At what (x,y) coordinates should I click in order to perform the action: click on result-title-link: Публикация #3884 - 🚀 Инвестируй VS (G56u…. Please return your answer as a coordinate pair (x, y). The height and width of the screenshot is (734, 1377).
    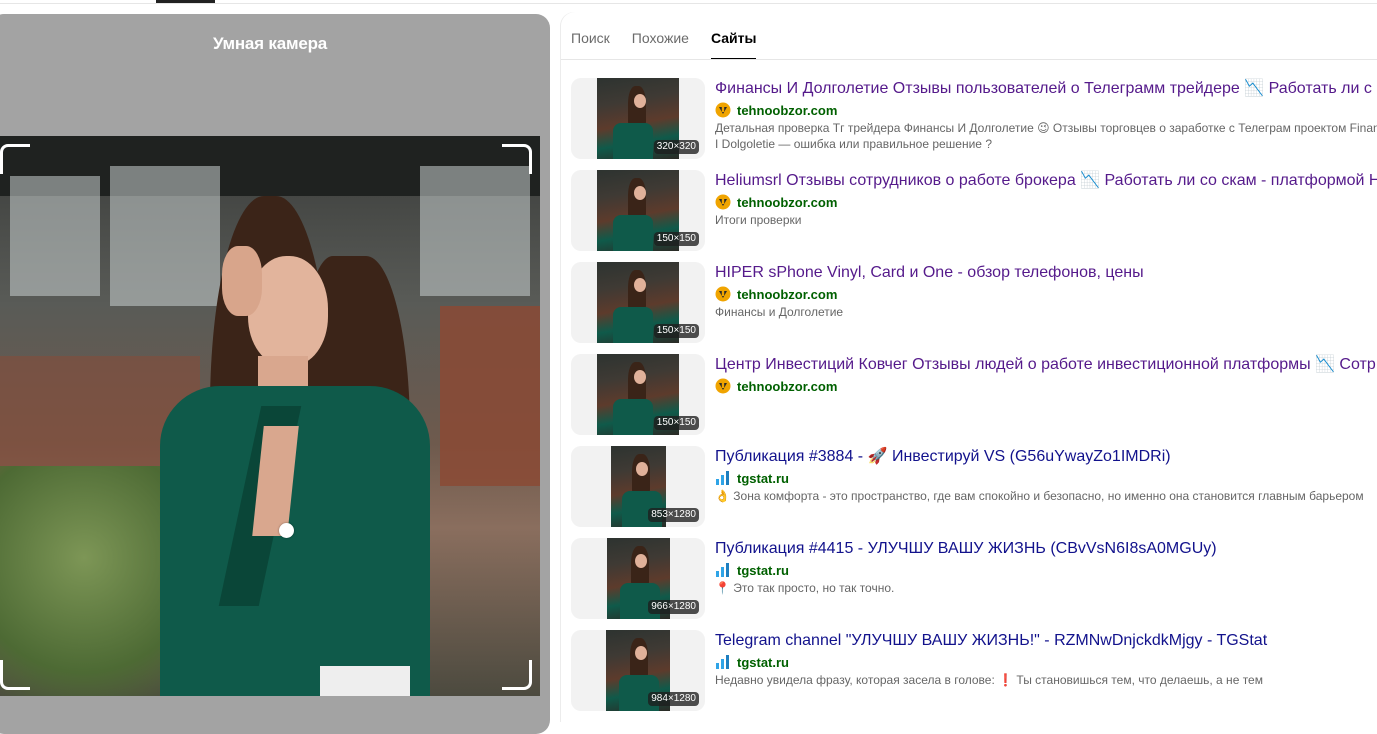
    Looking at the image, I should click on (1046, 457).